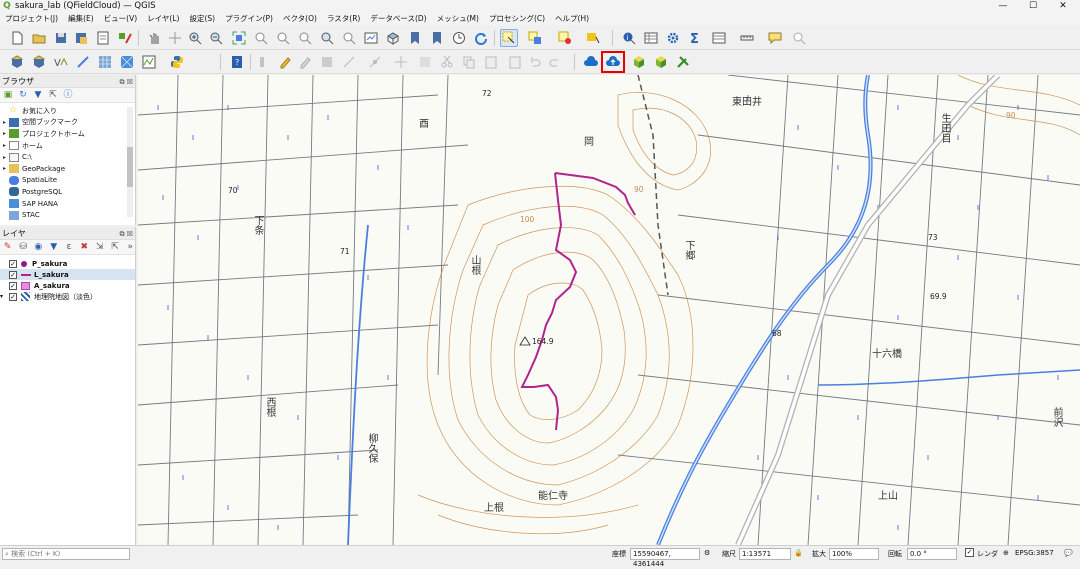 The width and height of the screenshot is (1080, 569). I want to click on more-icon: », so click(130, 247).